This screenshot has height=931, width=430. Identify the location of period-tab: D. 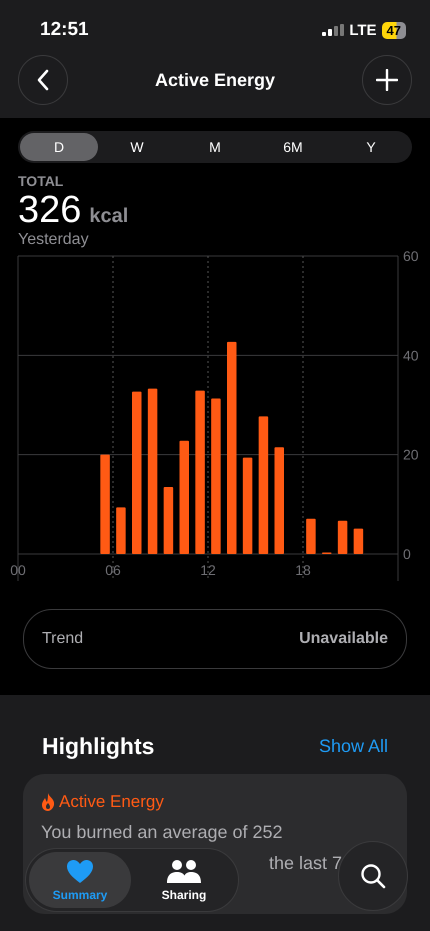
(59, 147).